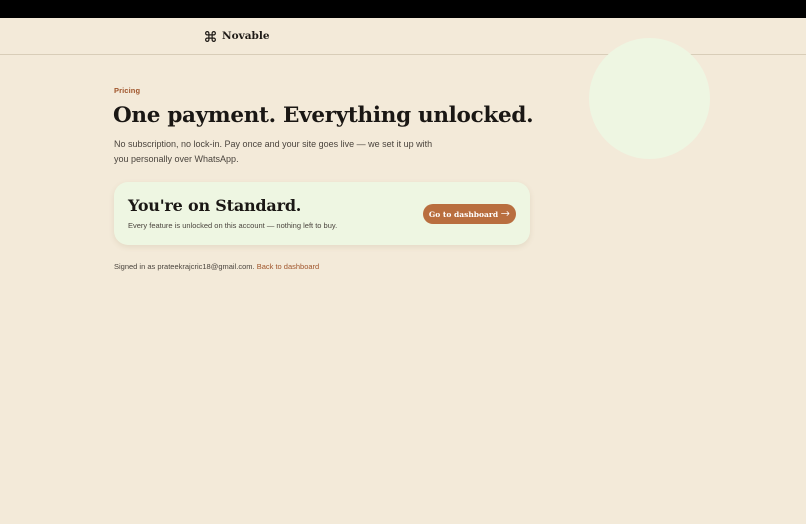 The height and width of the screenshot is (524, 806). What do you see at coordinates (210, 36) in the screenshot?
I see `command-icon` at bounding box center [210, 36].